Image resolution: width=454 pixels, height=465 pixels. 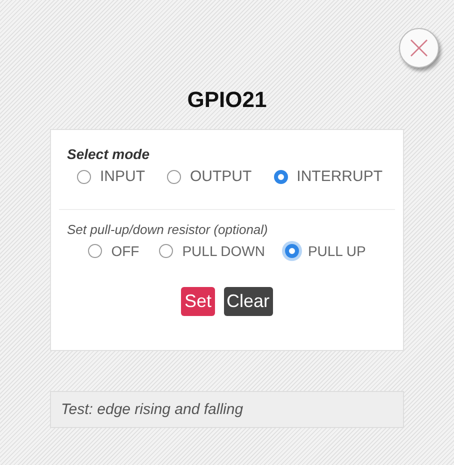 What do you see at coordinates (168, 229) in the screenshot?
I see `section-label: Set pull-up/down resistor (optional)` at bounding box center [168, 229].